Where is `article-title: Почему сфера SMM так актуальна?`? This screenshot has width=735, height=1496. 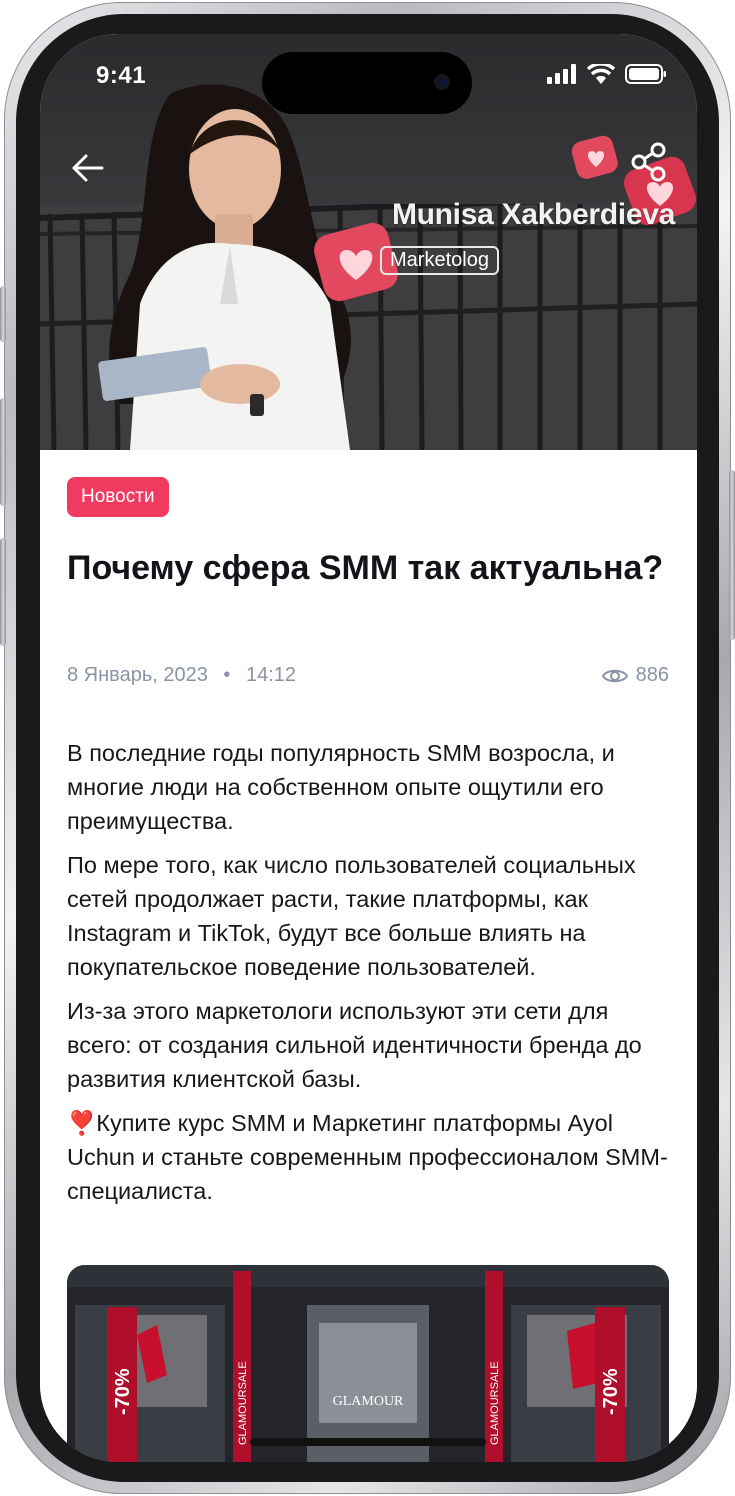 article-title: Почему сфера SMM так актуальна? is located at coordinates (365, 568).